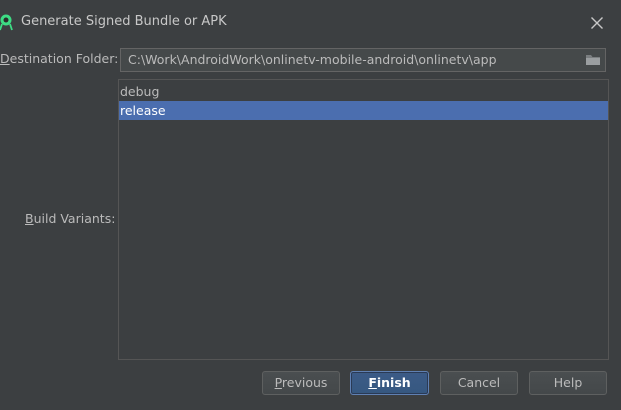  Describe the element at coordinates (479, 383) in the screenshot. I see `cancel-button: Cancel` at that location.